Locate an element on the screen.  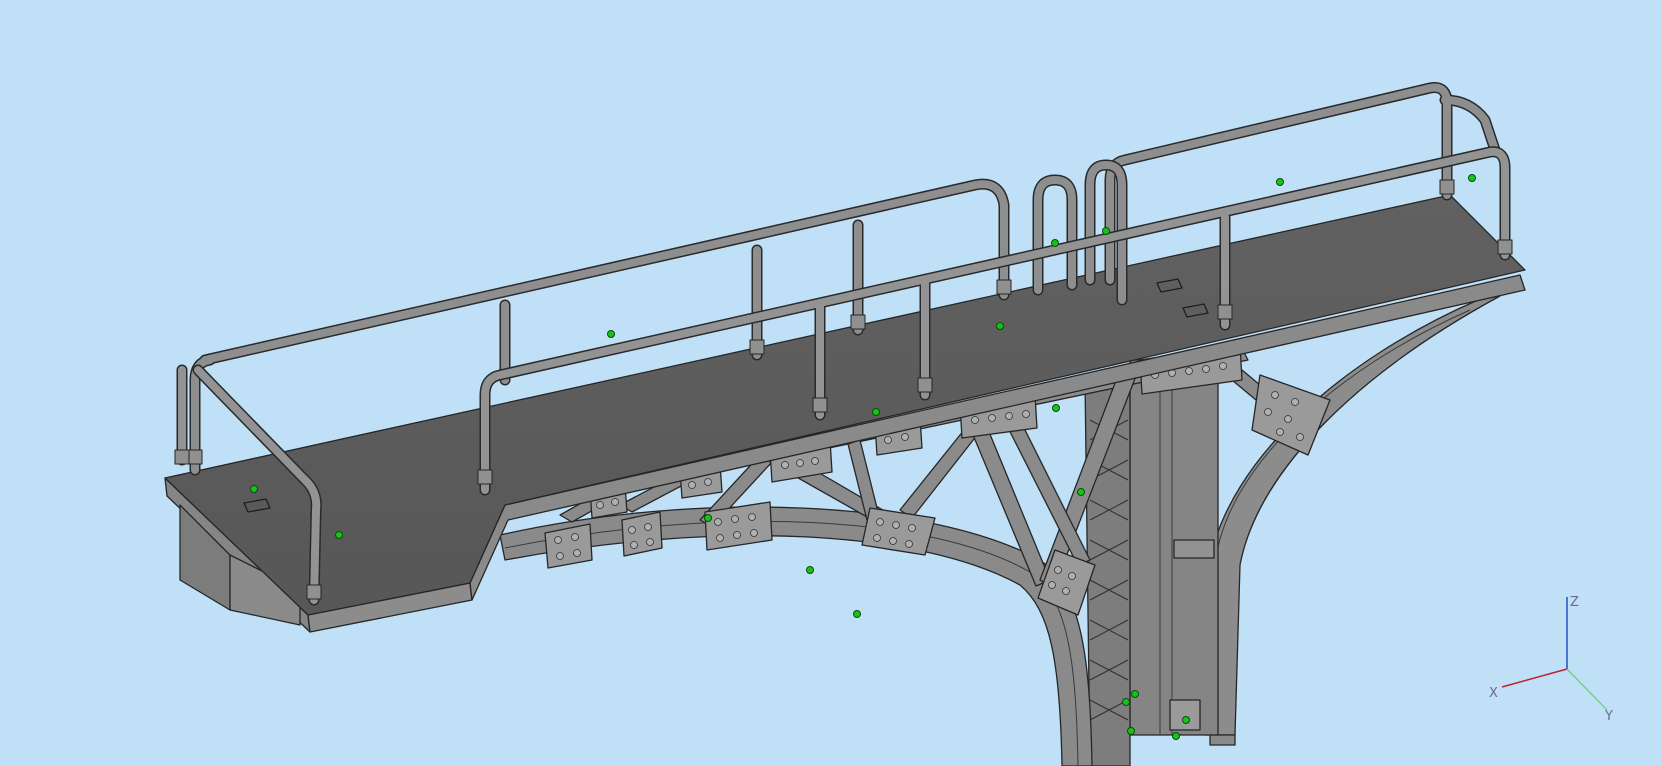
z-axis-label: Z is located at coordinates (1574, 602).